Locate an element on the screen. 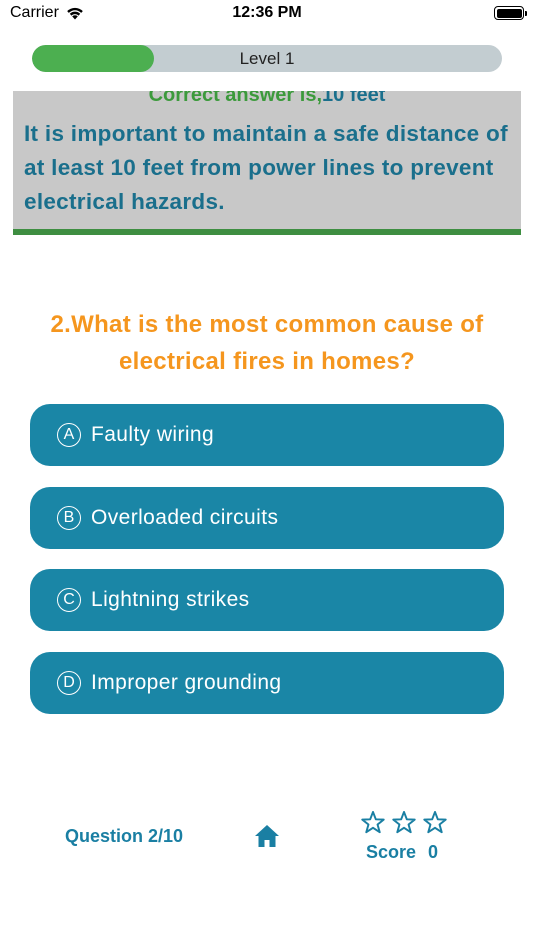  correct-answer-value: 10 feet is located at coordinates (354, 98).